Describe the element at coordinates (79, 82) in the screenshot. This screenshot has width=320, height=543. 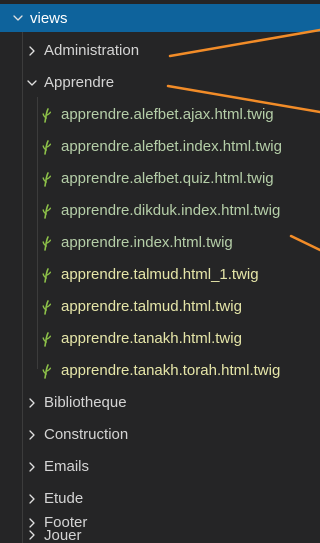
I see `tree-folder-label: Apprendre` at that location.